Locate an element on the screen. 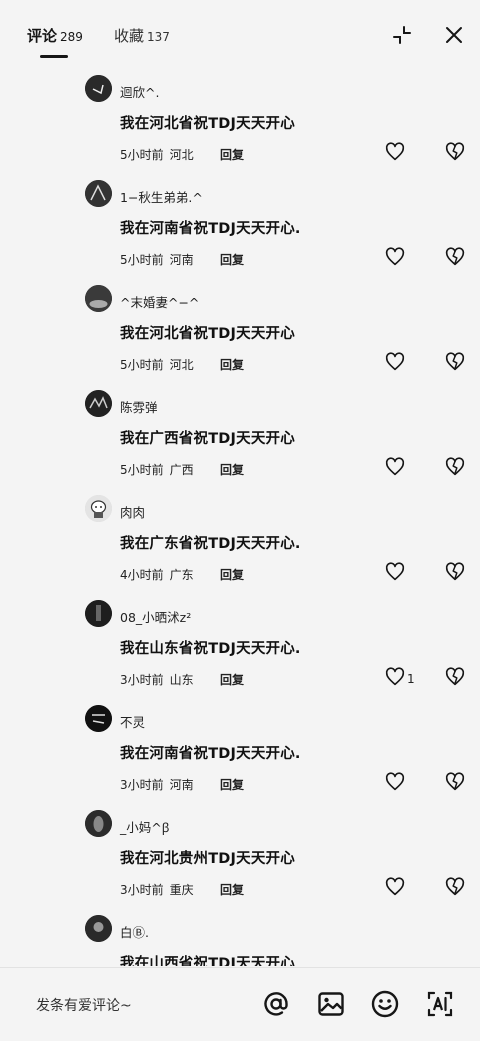 The width and height of the screenshot is (480, 1041). divider is located at coordinates (240, 967).